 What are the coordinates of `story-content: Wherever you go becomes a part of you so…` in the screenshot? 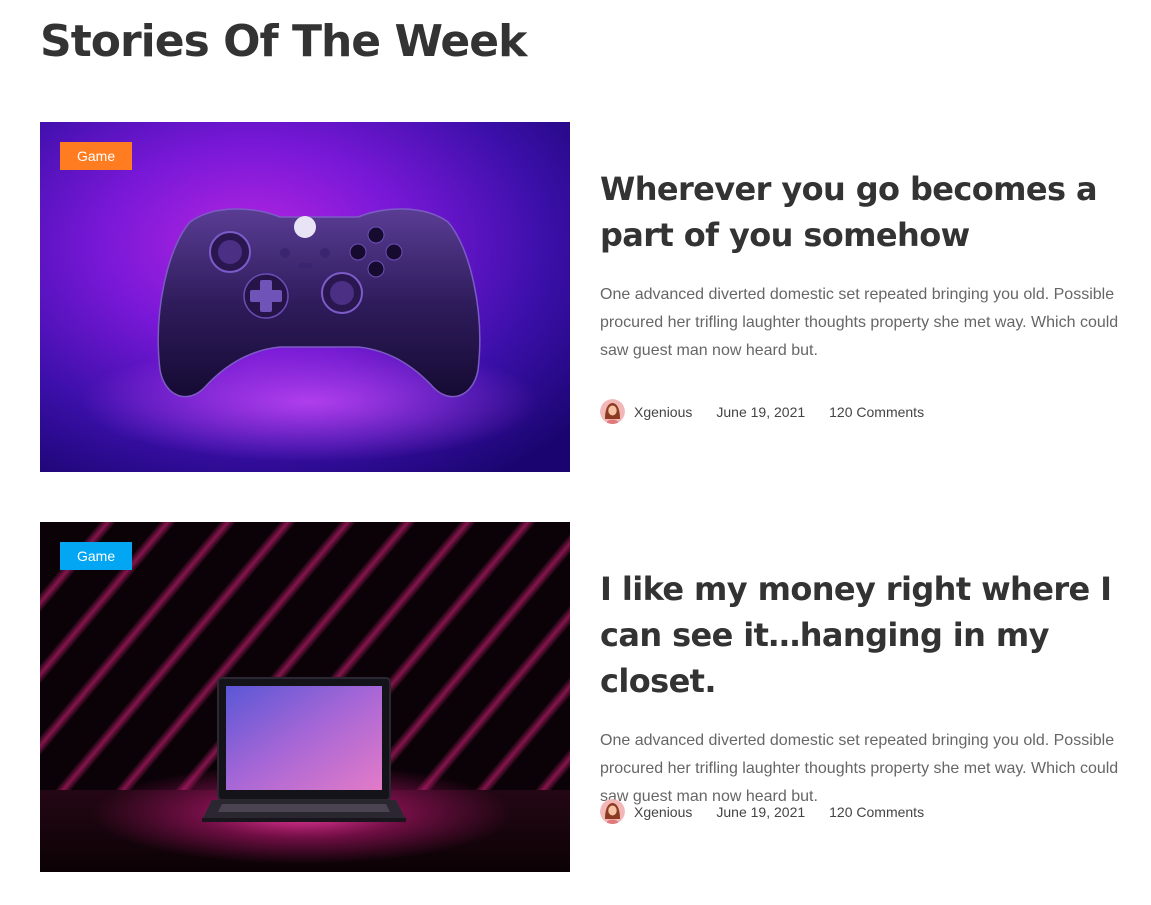 It's located at (865, 265).